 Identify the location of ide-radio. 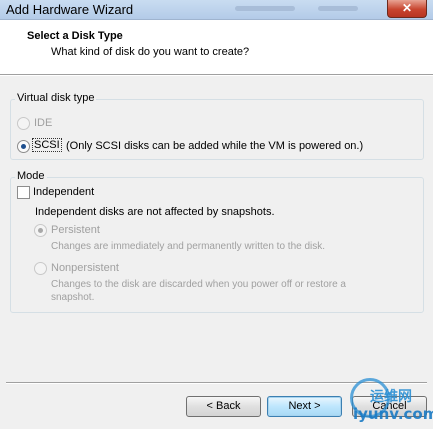
(23, 123).